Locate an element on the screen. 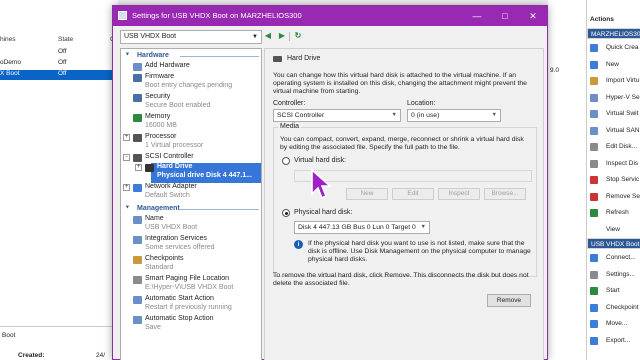 This screenshot has width=640, height=360. panel-heading-text: Hard Drive is located at coordinates (304, 58).